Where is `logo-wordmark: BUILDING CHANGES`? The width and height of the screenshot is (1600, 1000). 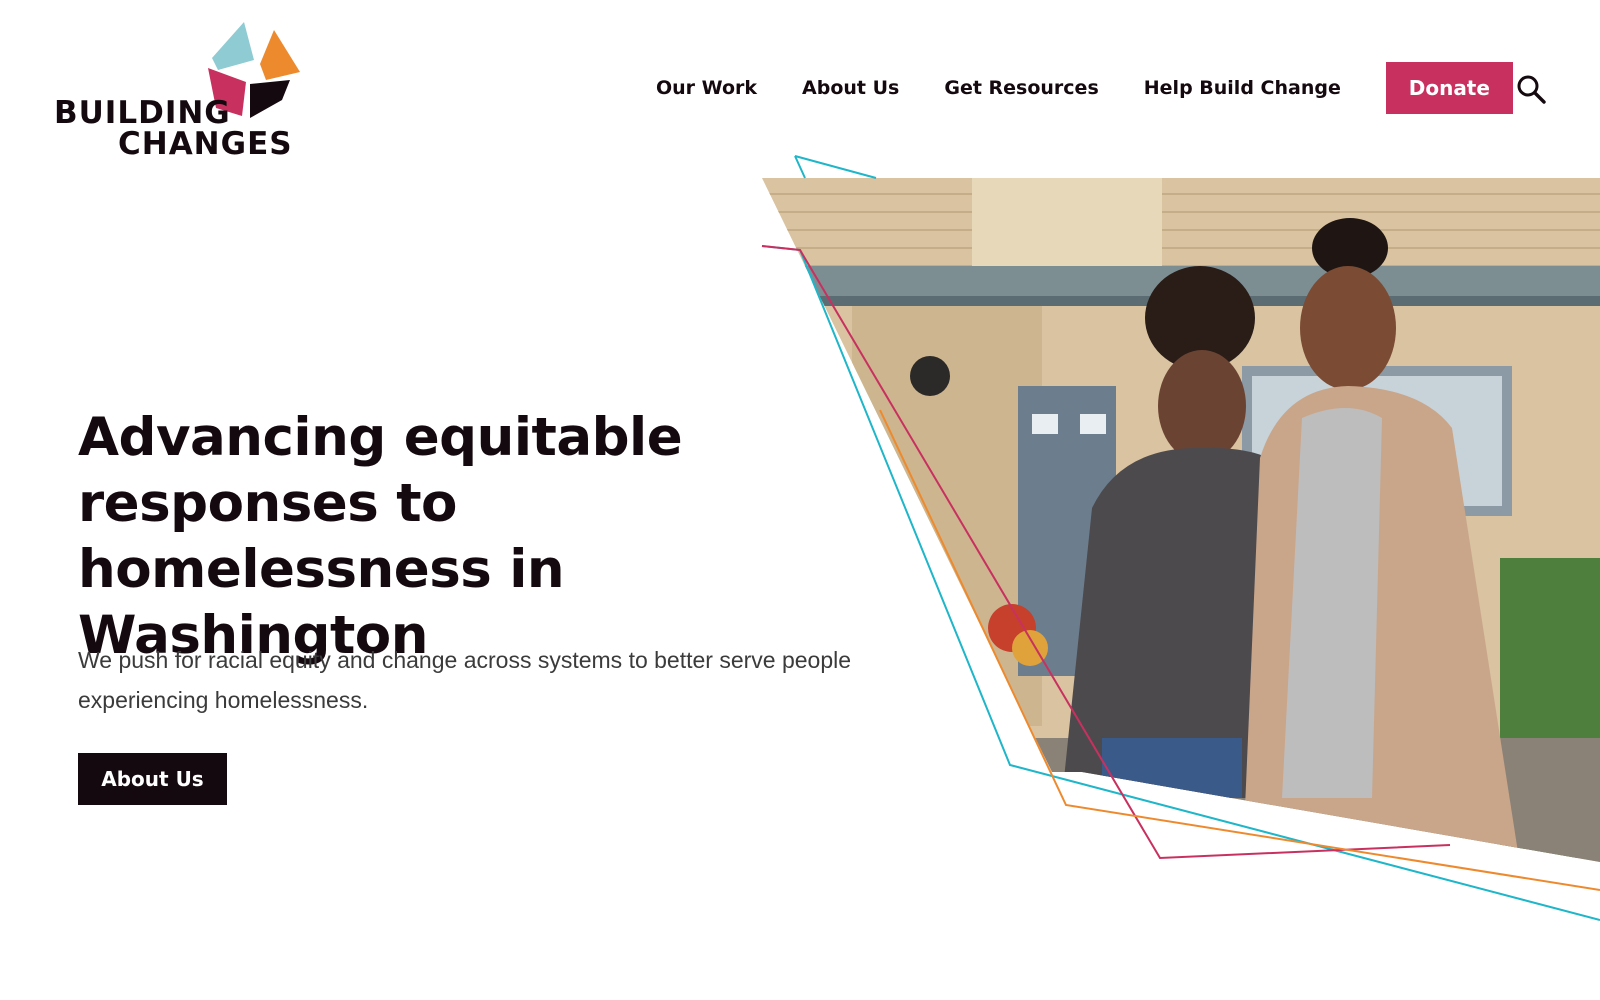
logo-wordmark: BUILDING CHANGES is located at coordinates (173, 129).